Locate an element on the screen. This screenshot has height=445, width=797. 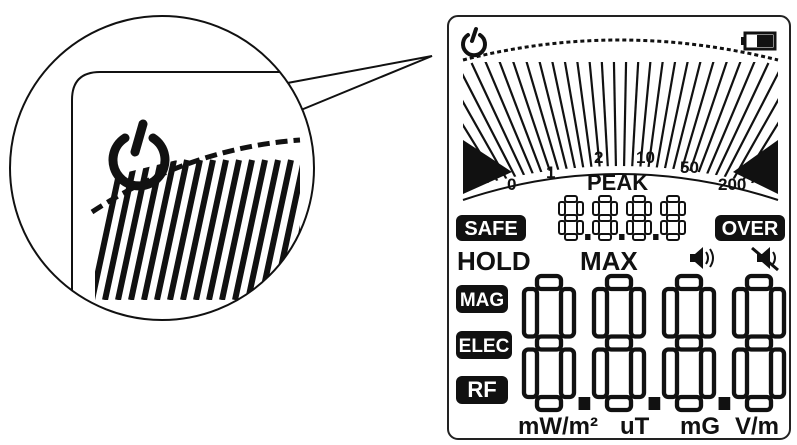
battery-icon is located at coordinates (759, 41).